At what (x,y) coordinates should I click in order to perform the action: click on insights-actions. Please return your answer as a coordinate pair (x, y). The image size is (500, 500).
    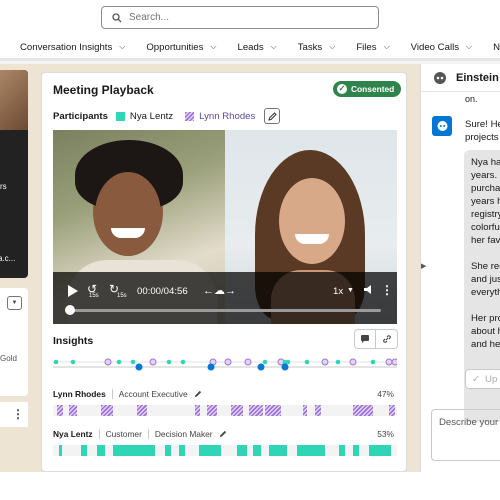
    Looking at the image, I should click on (376, 339).